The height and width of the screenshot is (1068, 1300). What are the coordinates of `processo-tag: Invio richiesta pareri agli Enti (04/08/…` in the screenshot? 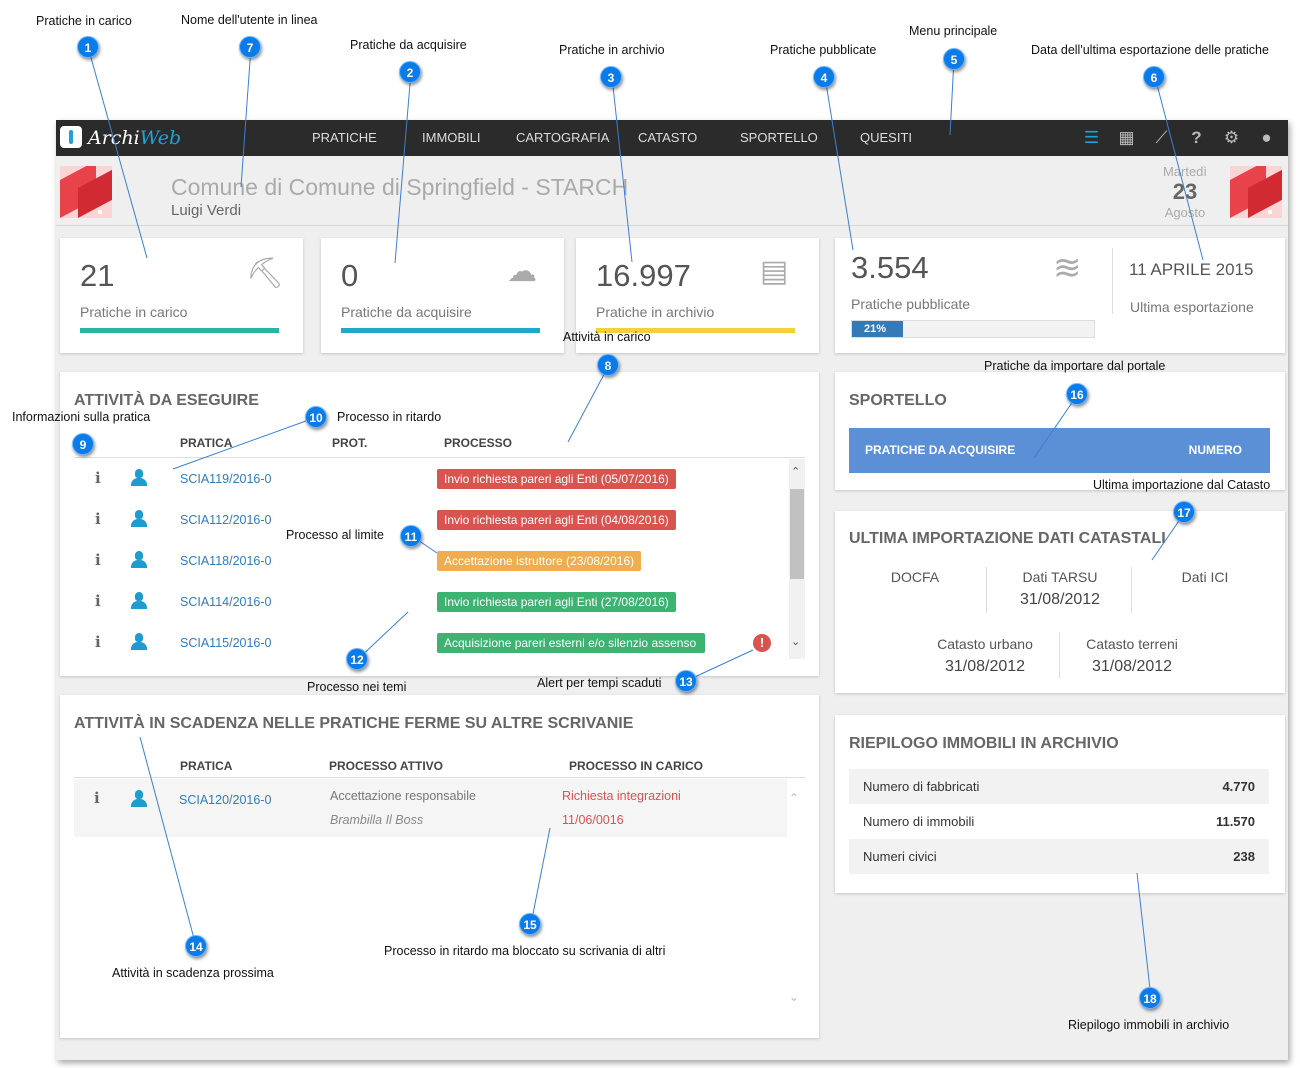 It's located at (556, 520).